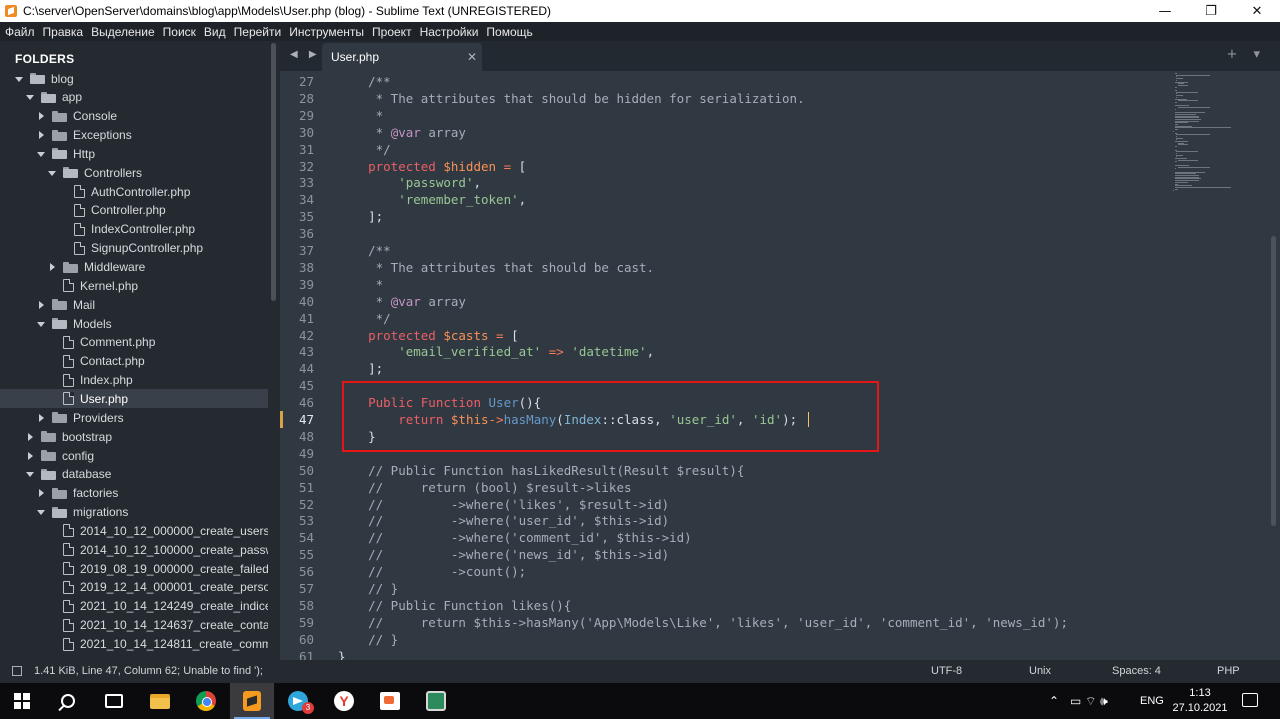  Describe the element at coordinates (134, 417) in the screenshot. I see `sidebar-folder: Providers` at that location.